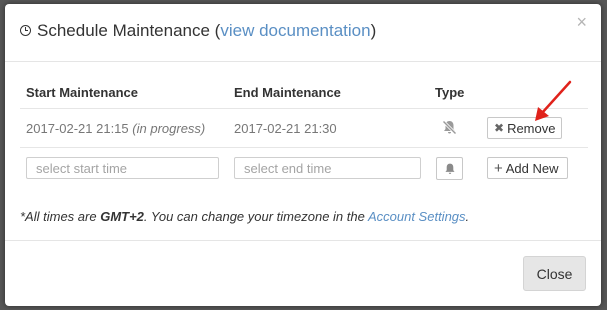 The width and height of the screenshot is (607, 310). Describe the element at coordinates (327, 168) in the screenshot. I see `end-time-input` at that location.